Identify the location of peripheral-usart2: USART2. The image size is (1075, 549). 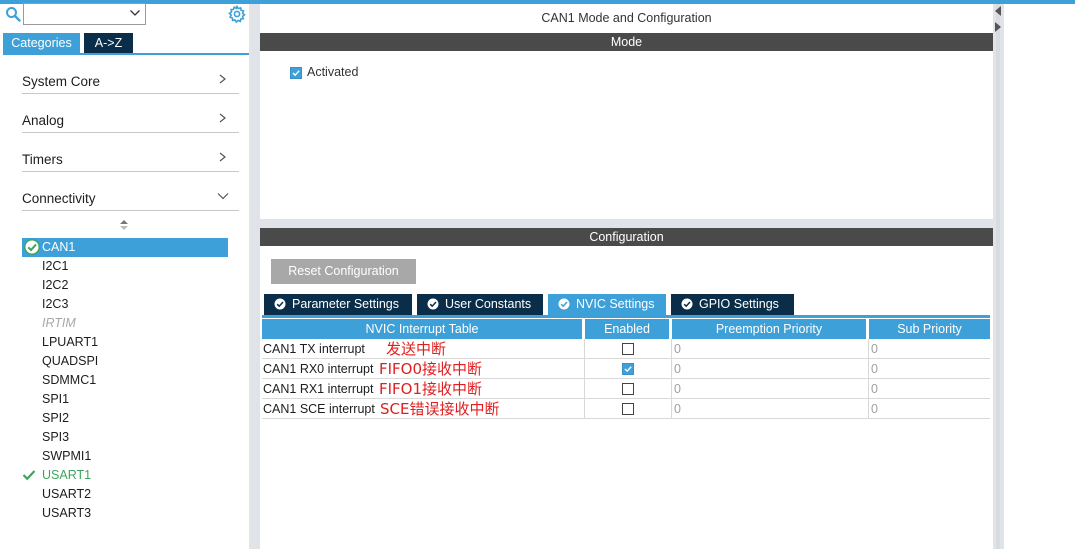
(66, 494).